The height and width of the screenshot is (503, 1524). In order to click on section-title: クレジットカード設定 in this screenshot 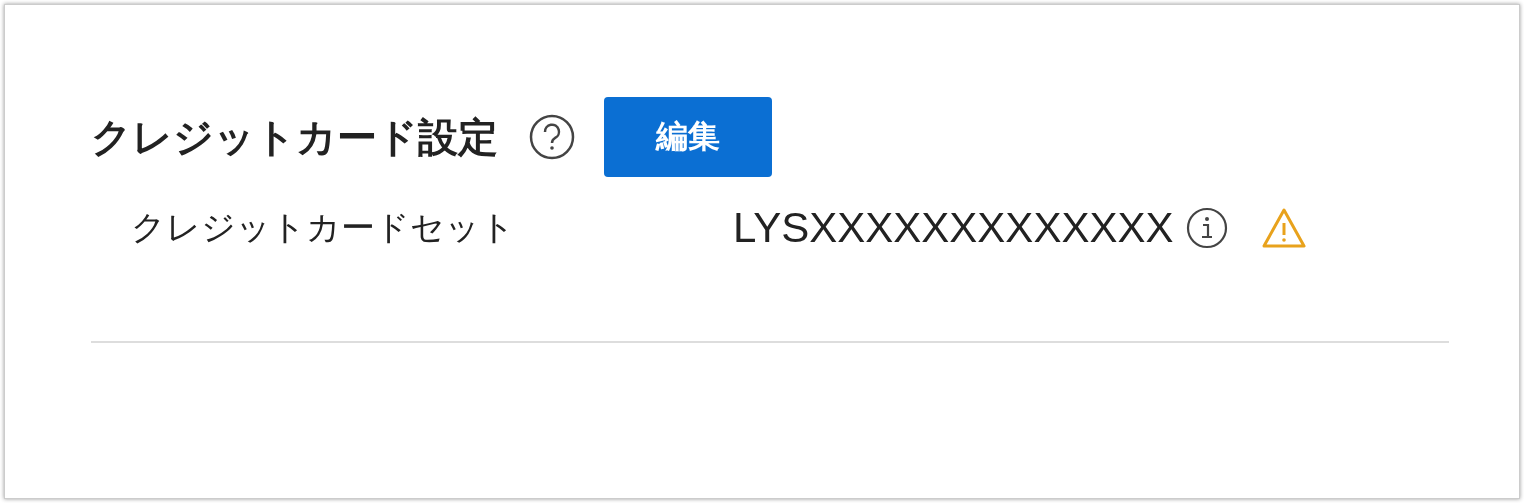, I will do `click(294, 137)`.